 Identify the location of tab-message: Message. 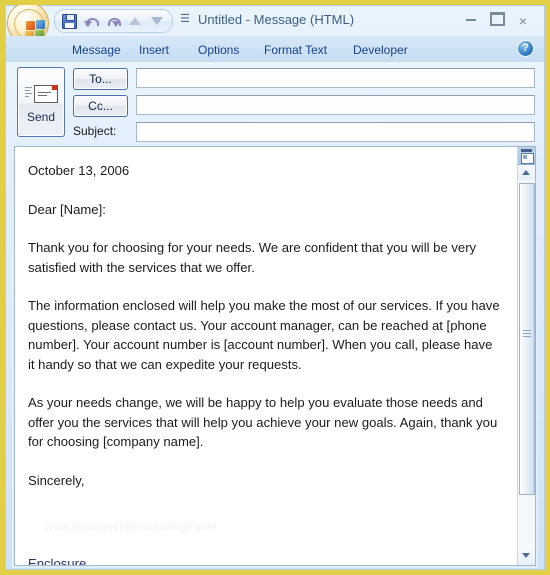
(96, 50).